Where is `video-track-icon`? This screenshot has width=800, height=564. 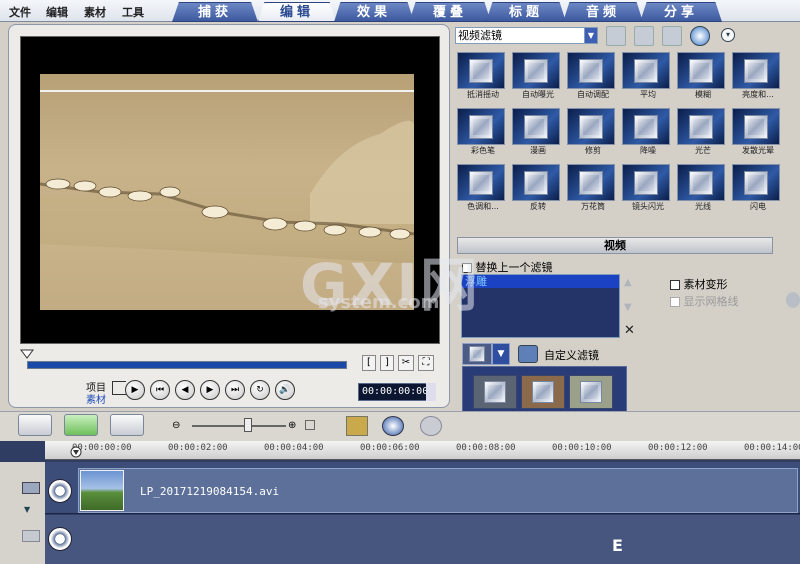 video-track-icon is located at coordinates (60, 491).